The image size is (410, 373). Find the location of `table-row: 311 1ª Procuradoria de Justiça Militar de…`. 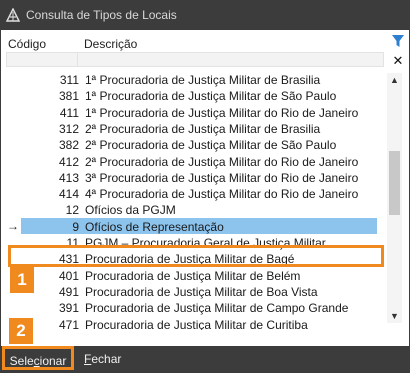

table-row: 311 1ª Procuradoria de Justiça Militar de… is located at coordinates (194, 79).